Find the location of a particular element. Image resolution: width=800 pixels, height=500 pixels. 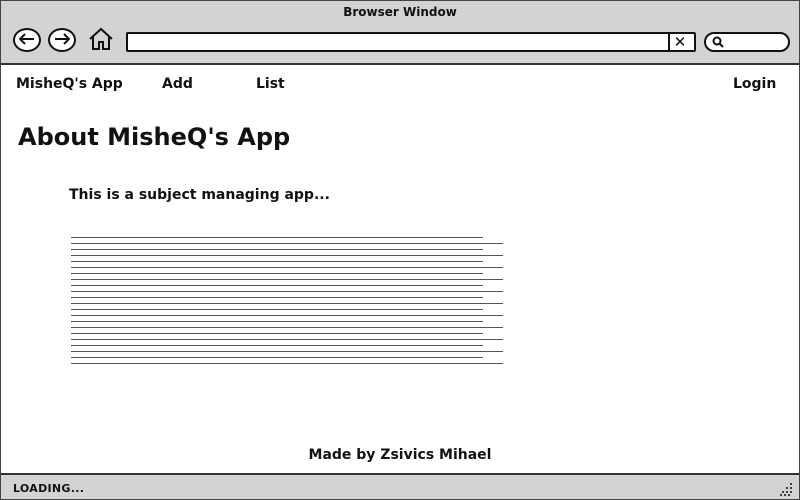

nav-add-link: Add is located at coordinates (177, 84).